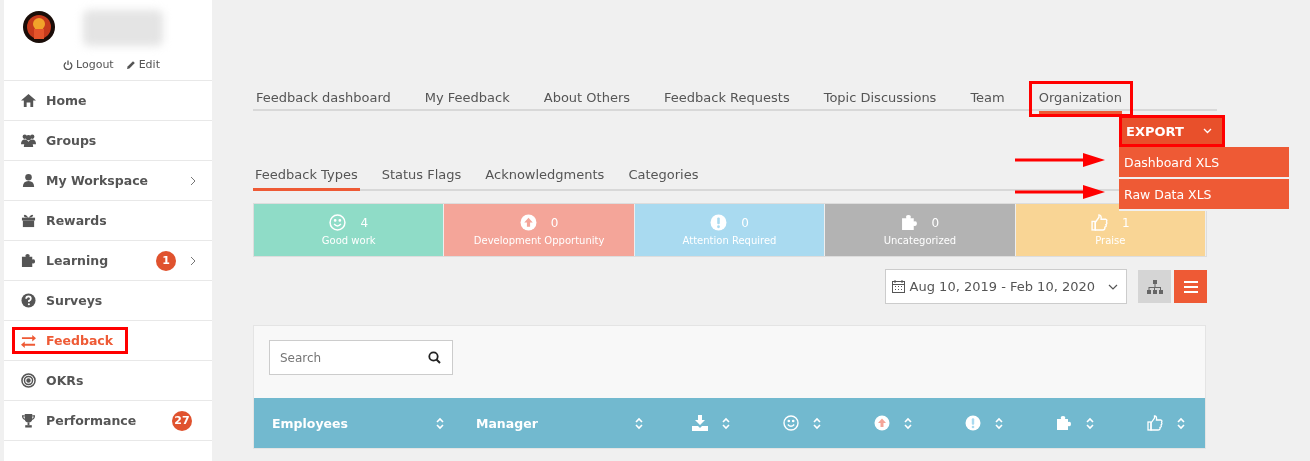  What do you see at coordinates (108, 421) in the screenshot?
I see `sidebar-item: Performance 27` at bounding box center [108, 421].